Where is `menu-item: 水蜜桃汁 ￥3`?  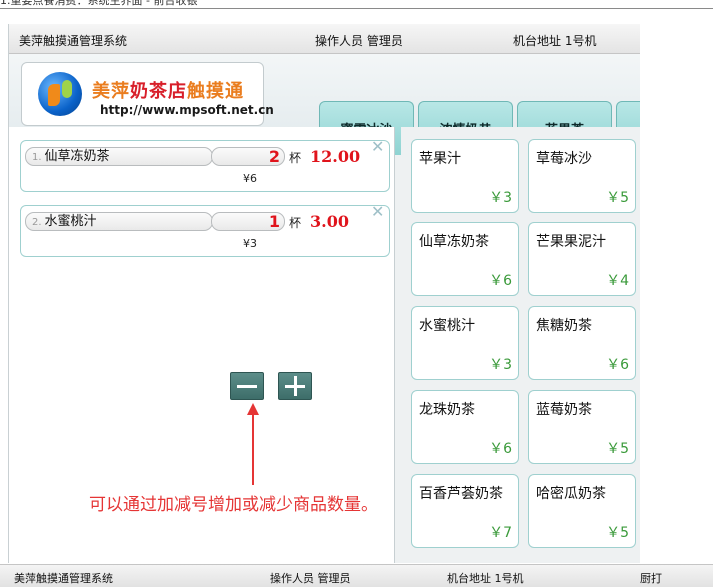 menu-item: 水蜜桃汁 ￥3 is located at coordinates (465, 343).